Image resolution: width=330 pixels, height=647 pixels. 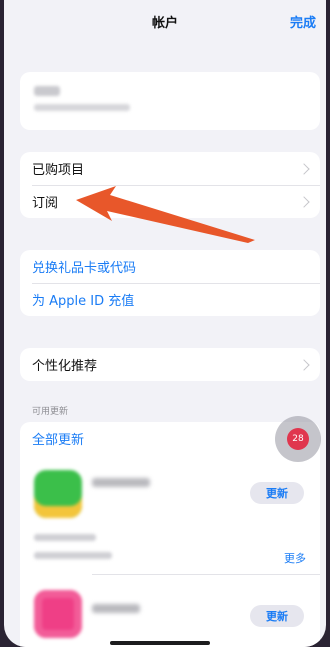 What do you see at coordinates (170, 168) in the screenshot?
I see `purchased-items-row: 已购项目` at bounding box center [170, 168].